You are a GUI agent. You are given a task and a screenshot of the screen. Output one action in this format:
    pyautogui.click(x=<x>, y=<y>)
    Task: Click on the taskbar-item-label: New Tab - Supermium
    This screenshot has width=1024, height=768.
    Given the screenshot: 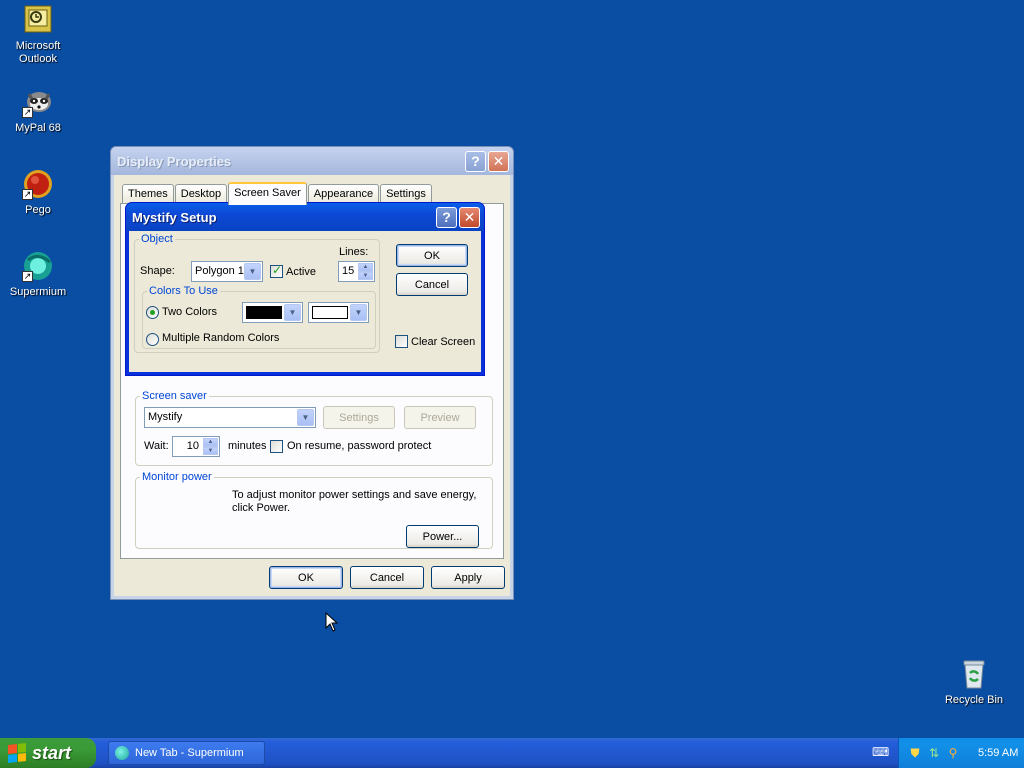 What is the action you would take?
    pyautogui.click(x=189, y=753)
    